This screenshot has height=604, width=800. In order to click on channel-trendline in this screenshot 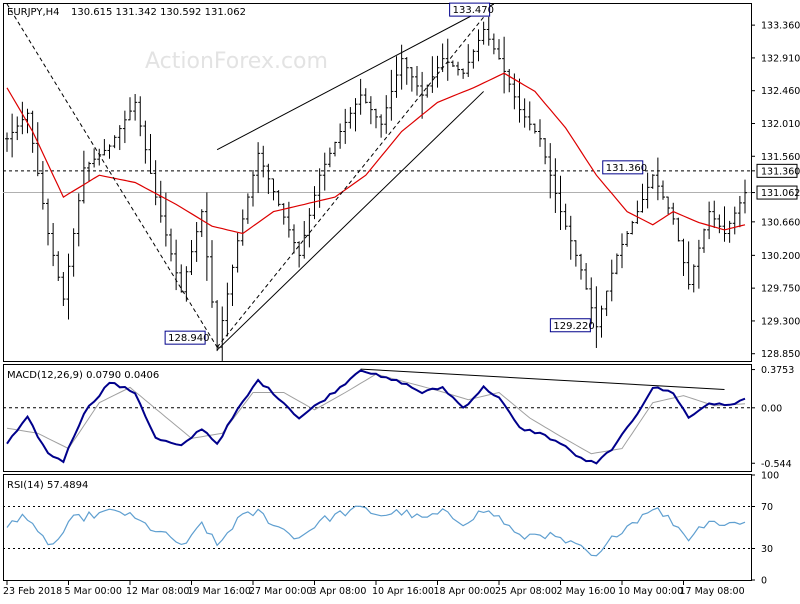, I will do `click(350, 221)`.